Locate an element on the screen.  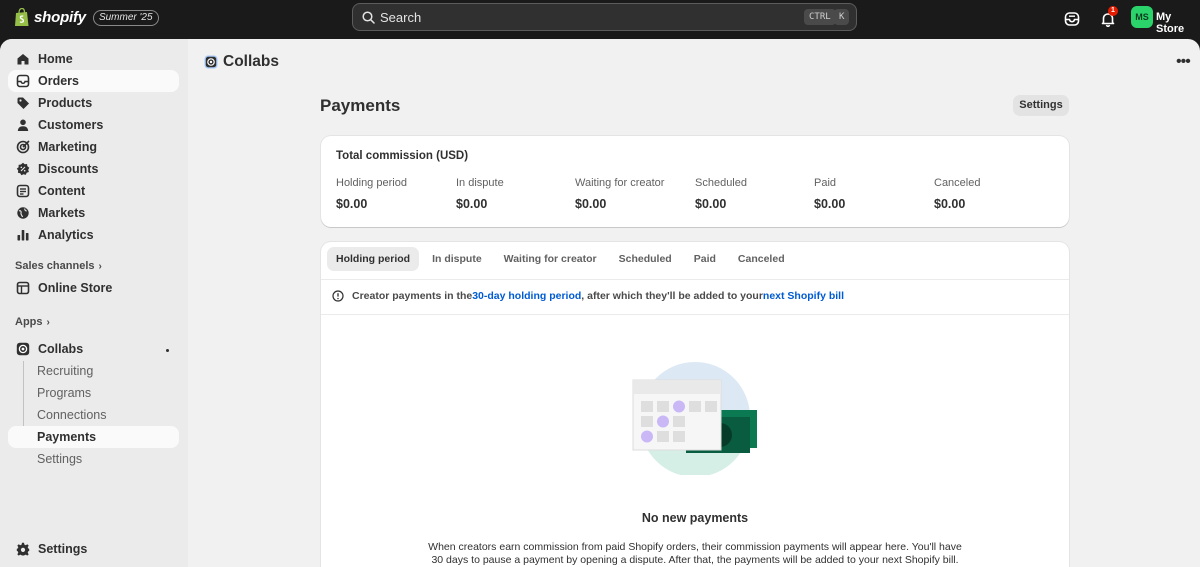
storefront-icon is located at coordinates (23, 288).